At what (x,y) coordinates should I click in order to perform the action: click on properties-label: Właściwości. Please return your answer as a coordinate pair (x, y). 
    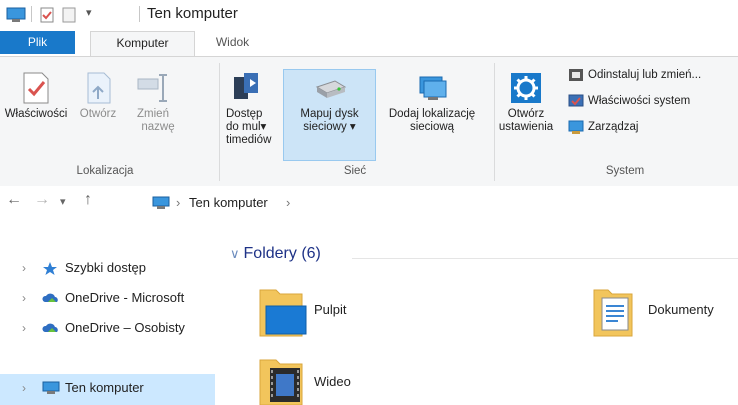
    Looking at the image, I should click on (36, 114).